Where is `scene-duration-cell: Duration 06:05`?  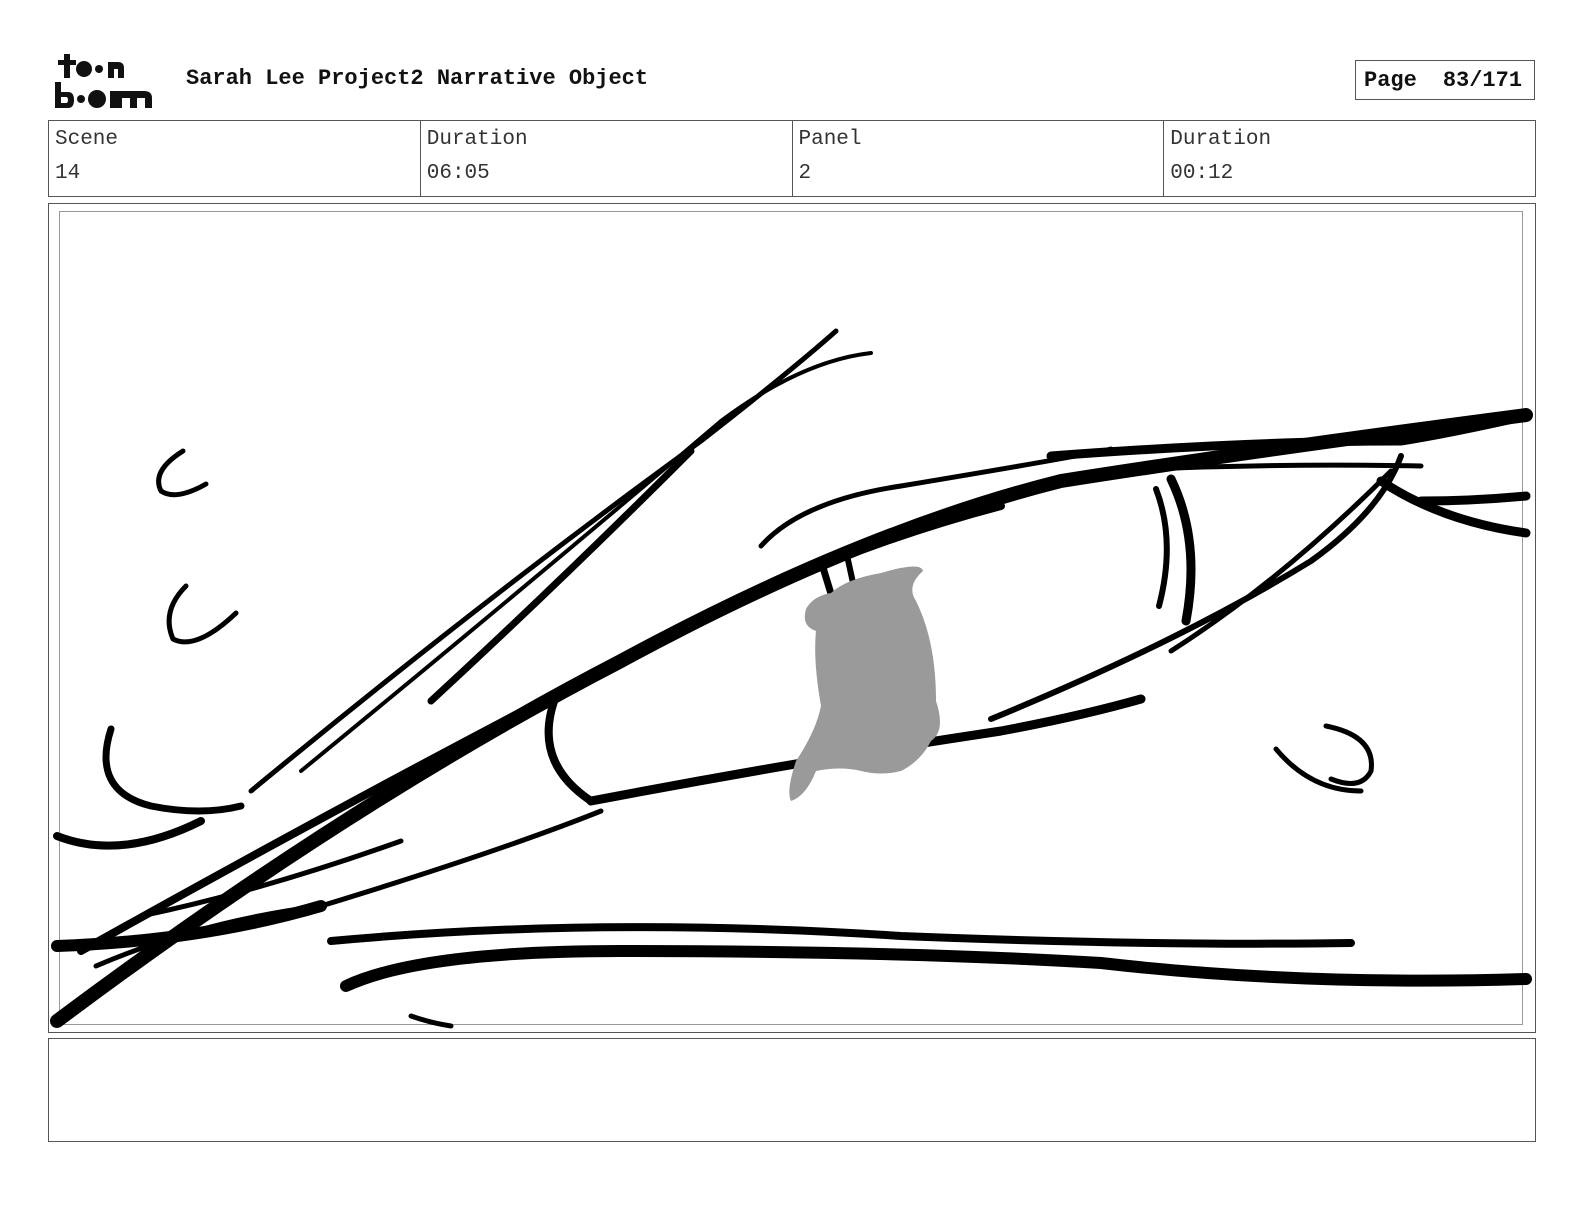 scene-duration-cell: Duration 06:05 is located at coordinates (607, 158).